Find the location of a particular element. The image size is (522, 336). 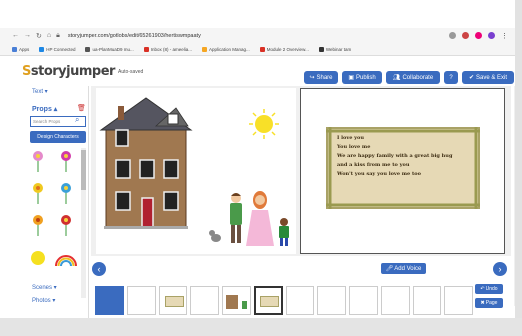

star-icon is located at coordinates (452, 35).